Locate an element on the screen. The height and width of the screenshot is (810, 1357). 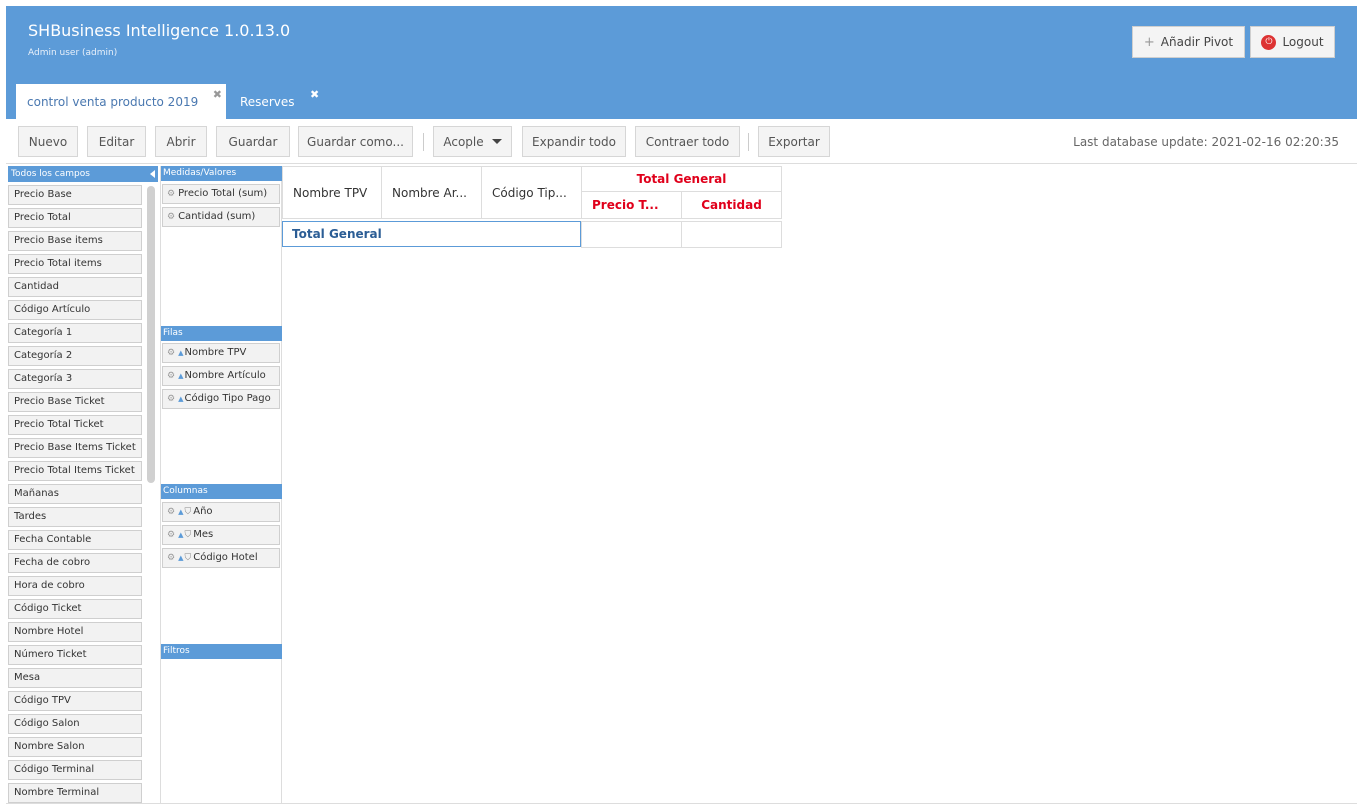
contraer-todo-button: Contraer todo is located at coordinates (687, 141).